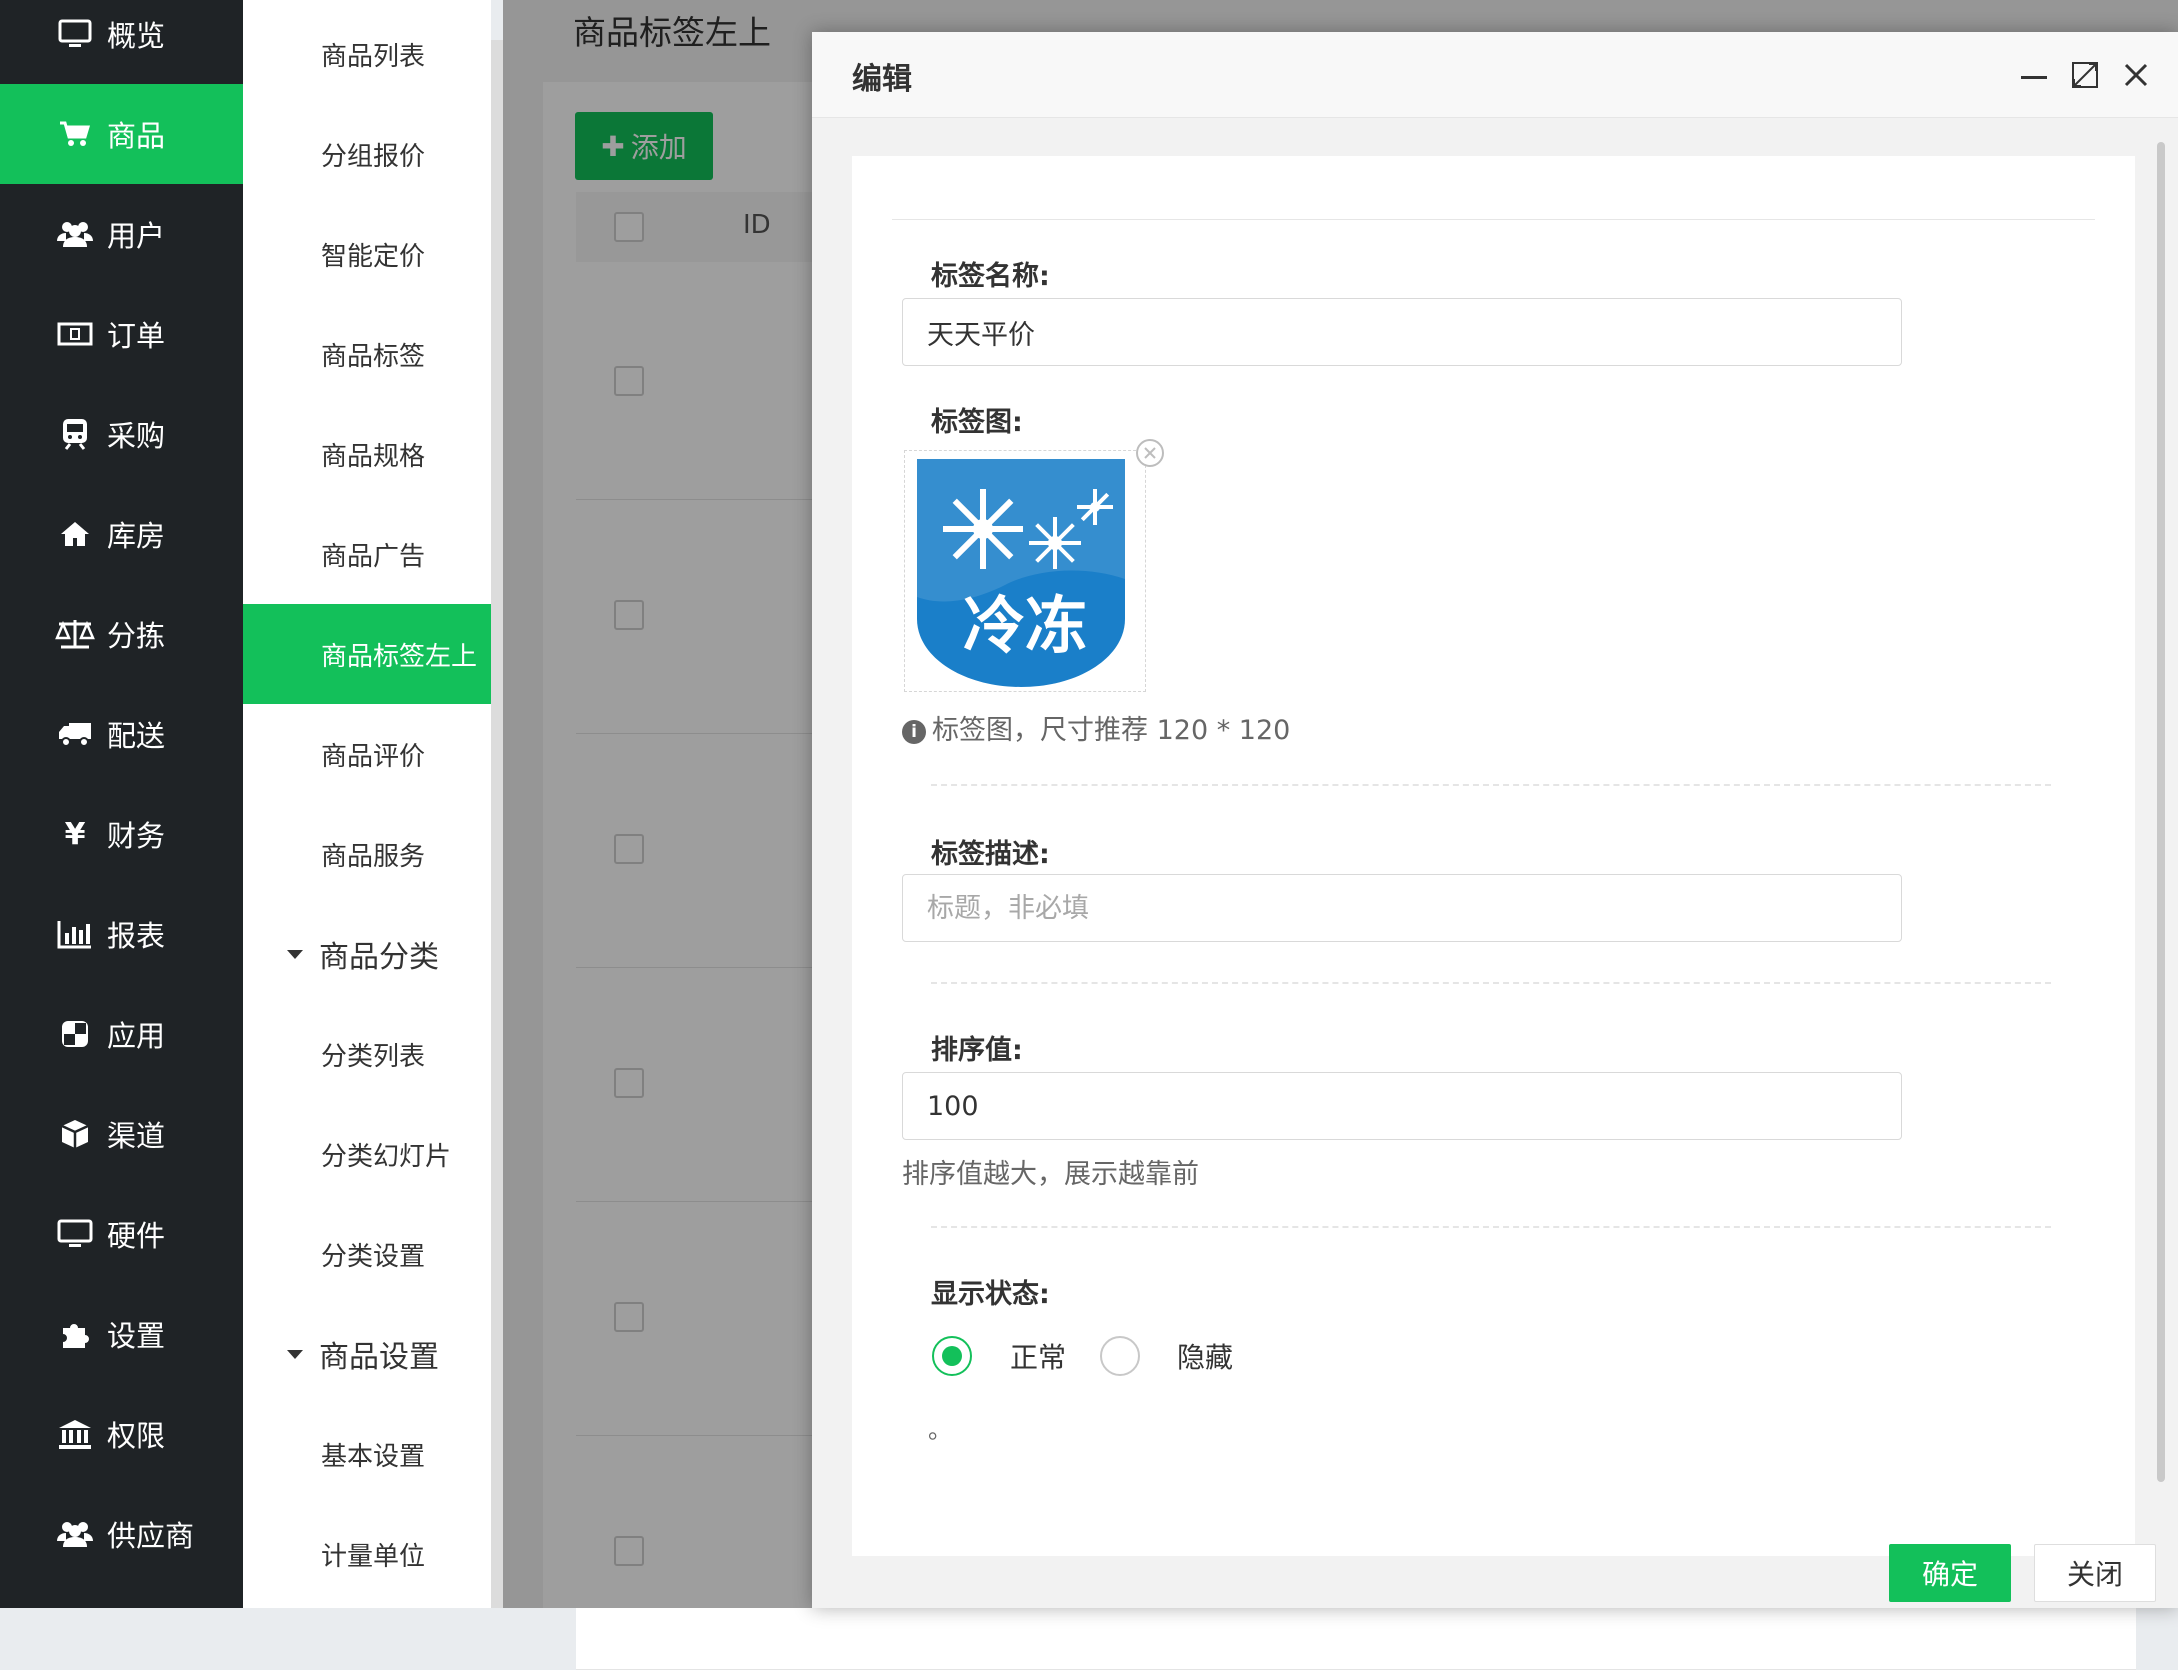  I want to click on sidebar-item-warehouse: 库房, so click(121, 534).